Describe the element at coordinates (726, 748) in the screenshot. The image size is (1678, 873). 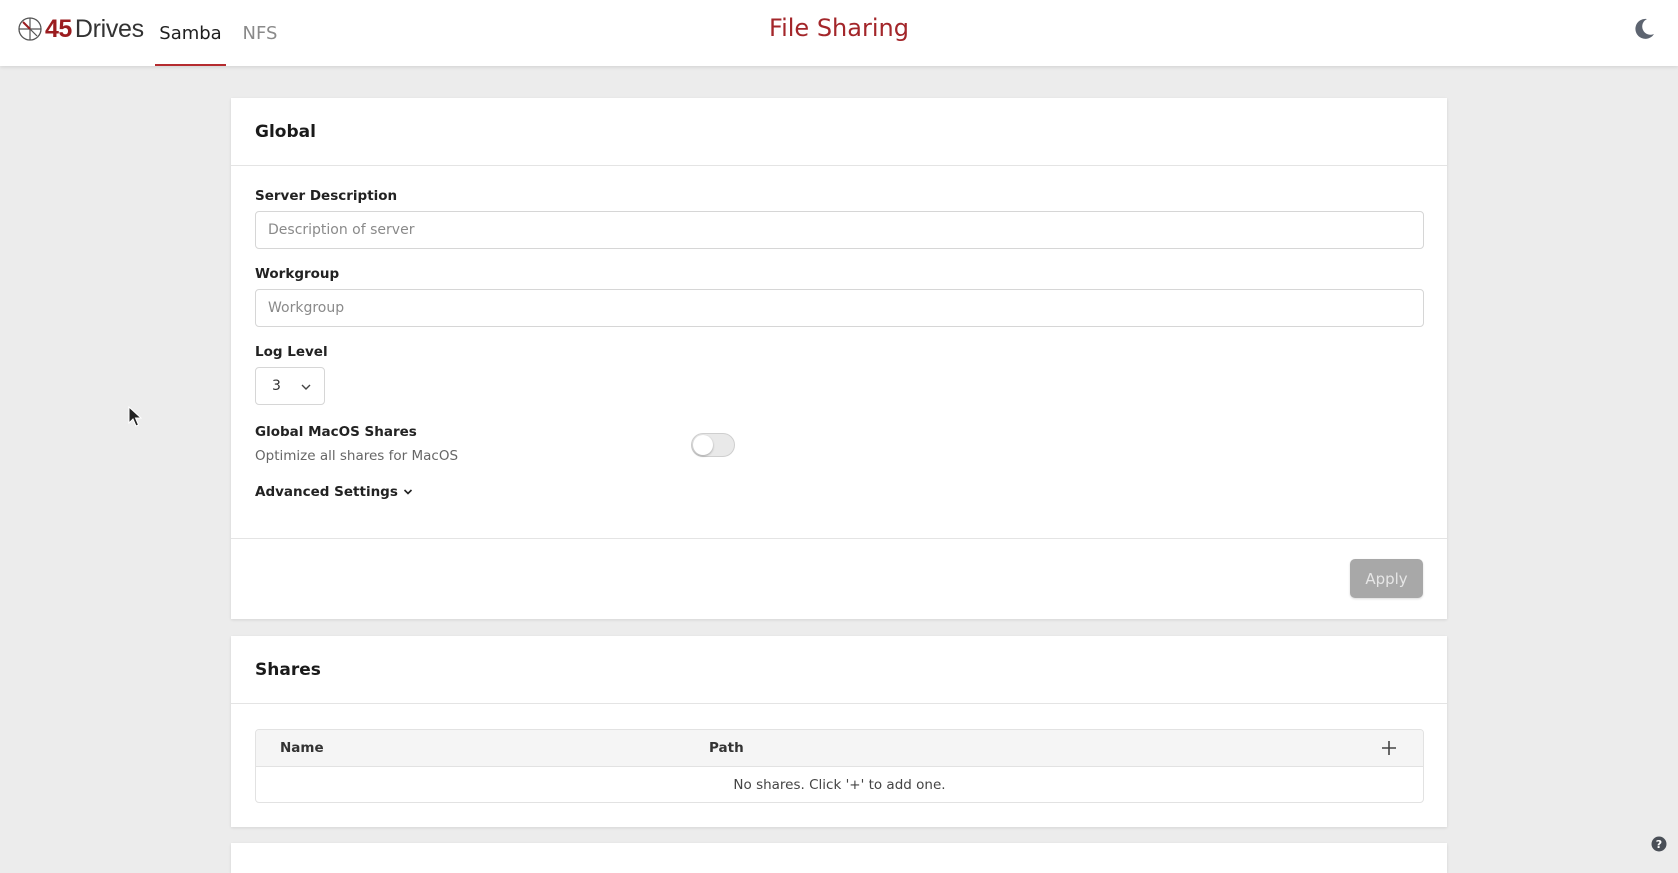
I see `column-path: Path` at that location.